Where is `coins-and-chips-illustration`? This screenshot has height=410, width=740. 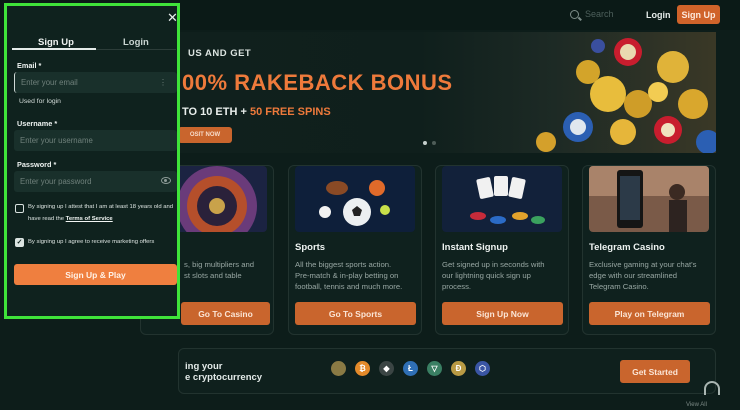
coins-and-chips-illustration is located at coordinates (626, 95).